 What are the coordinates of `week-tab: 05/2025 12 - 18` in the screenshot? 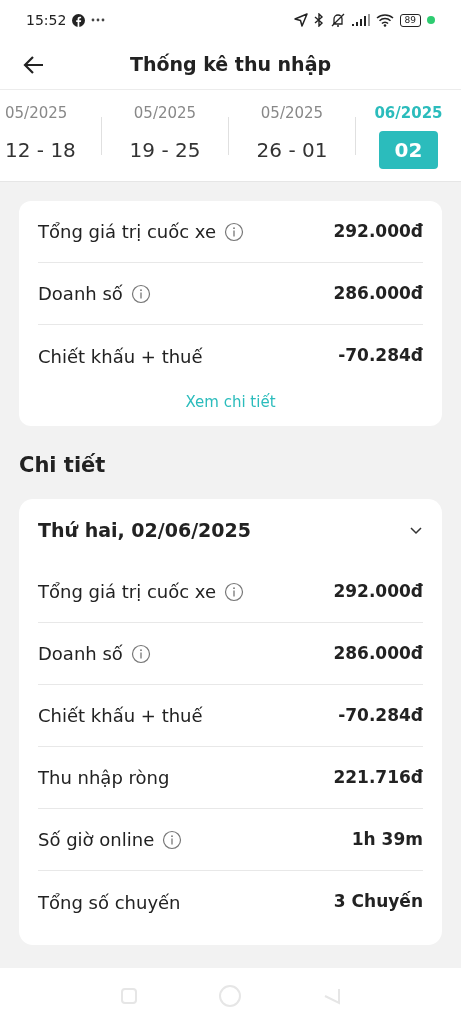 It's located at (50, 135).